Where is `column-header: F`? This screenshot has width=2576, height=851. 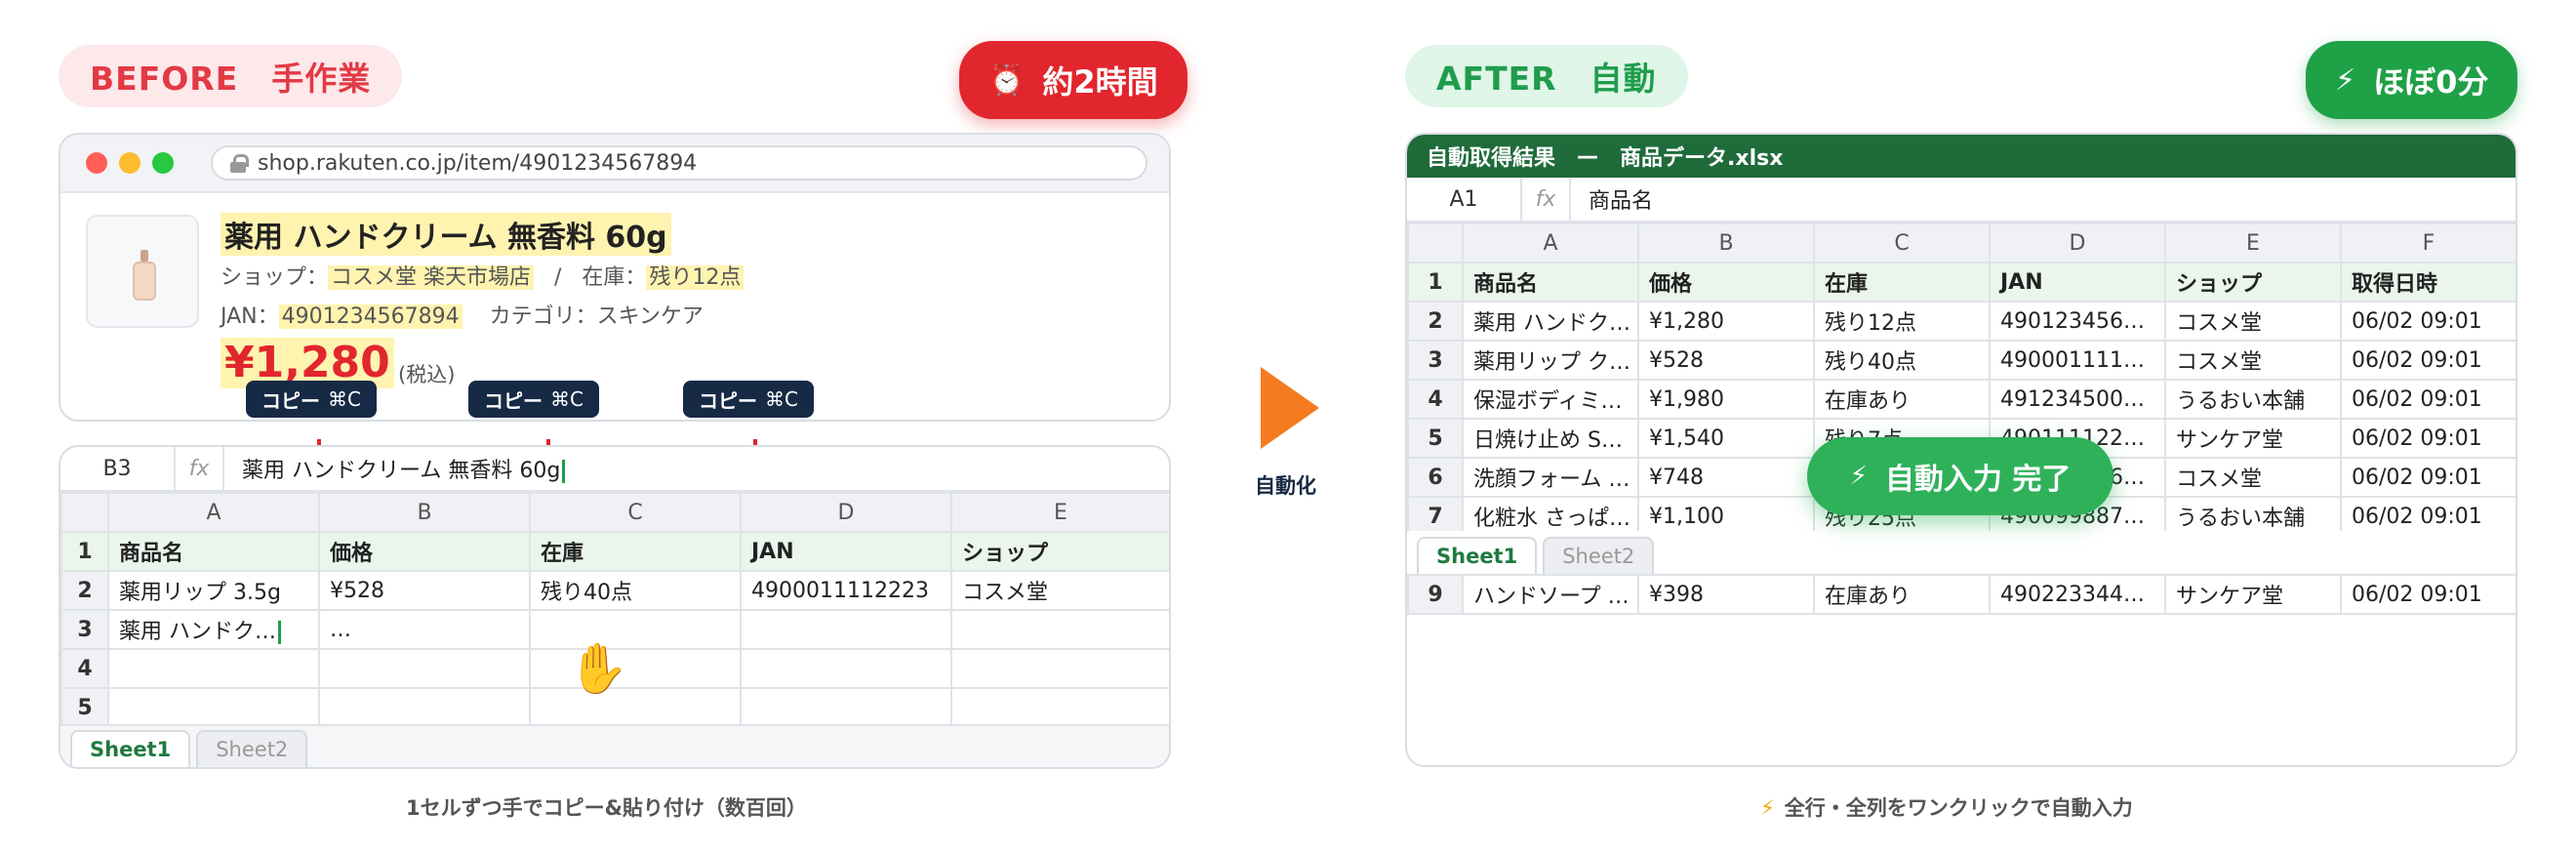
column-header: F is located at coordinates (2428, 243).